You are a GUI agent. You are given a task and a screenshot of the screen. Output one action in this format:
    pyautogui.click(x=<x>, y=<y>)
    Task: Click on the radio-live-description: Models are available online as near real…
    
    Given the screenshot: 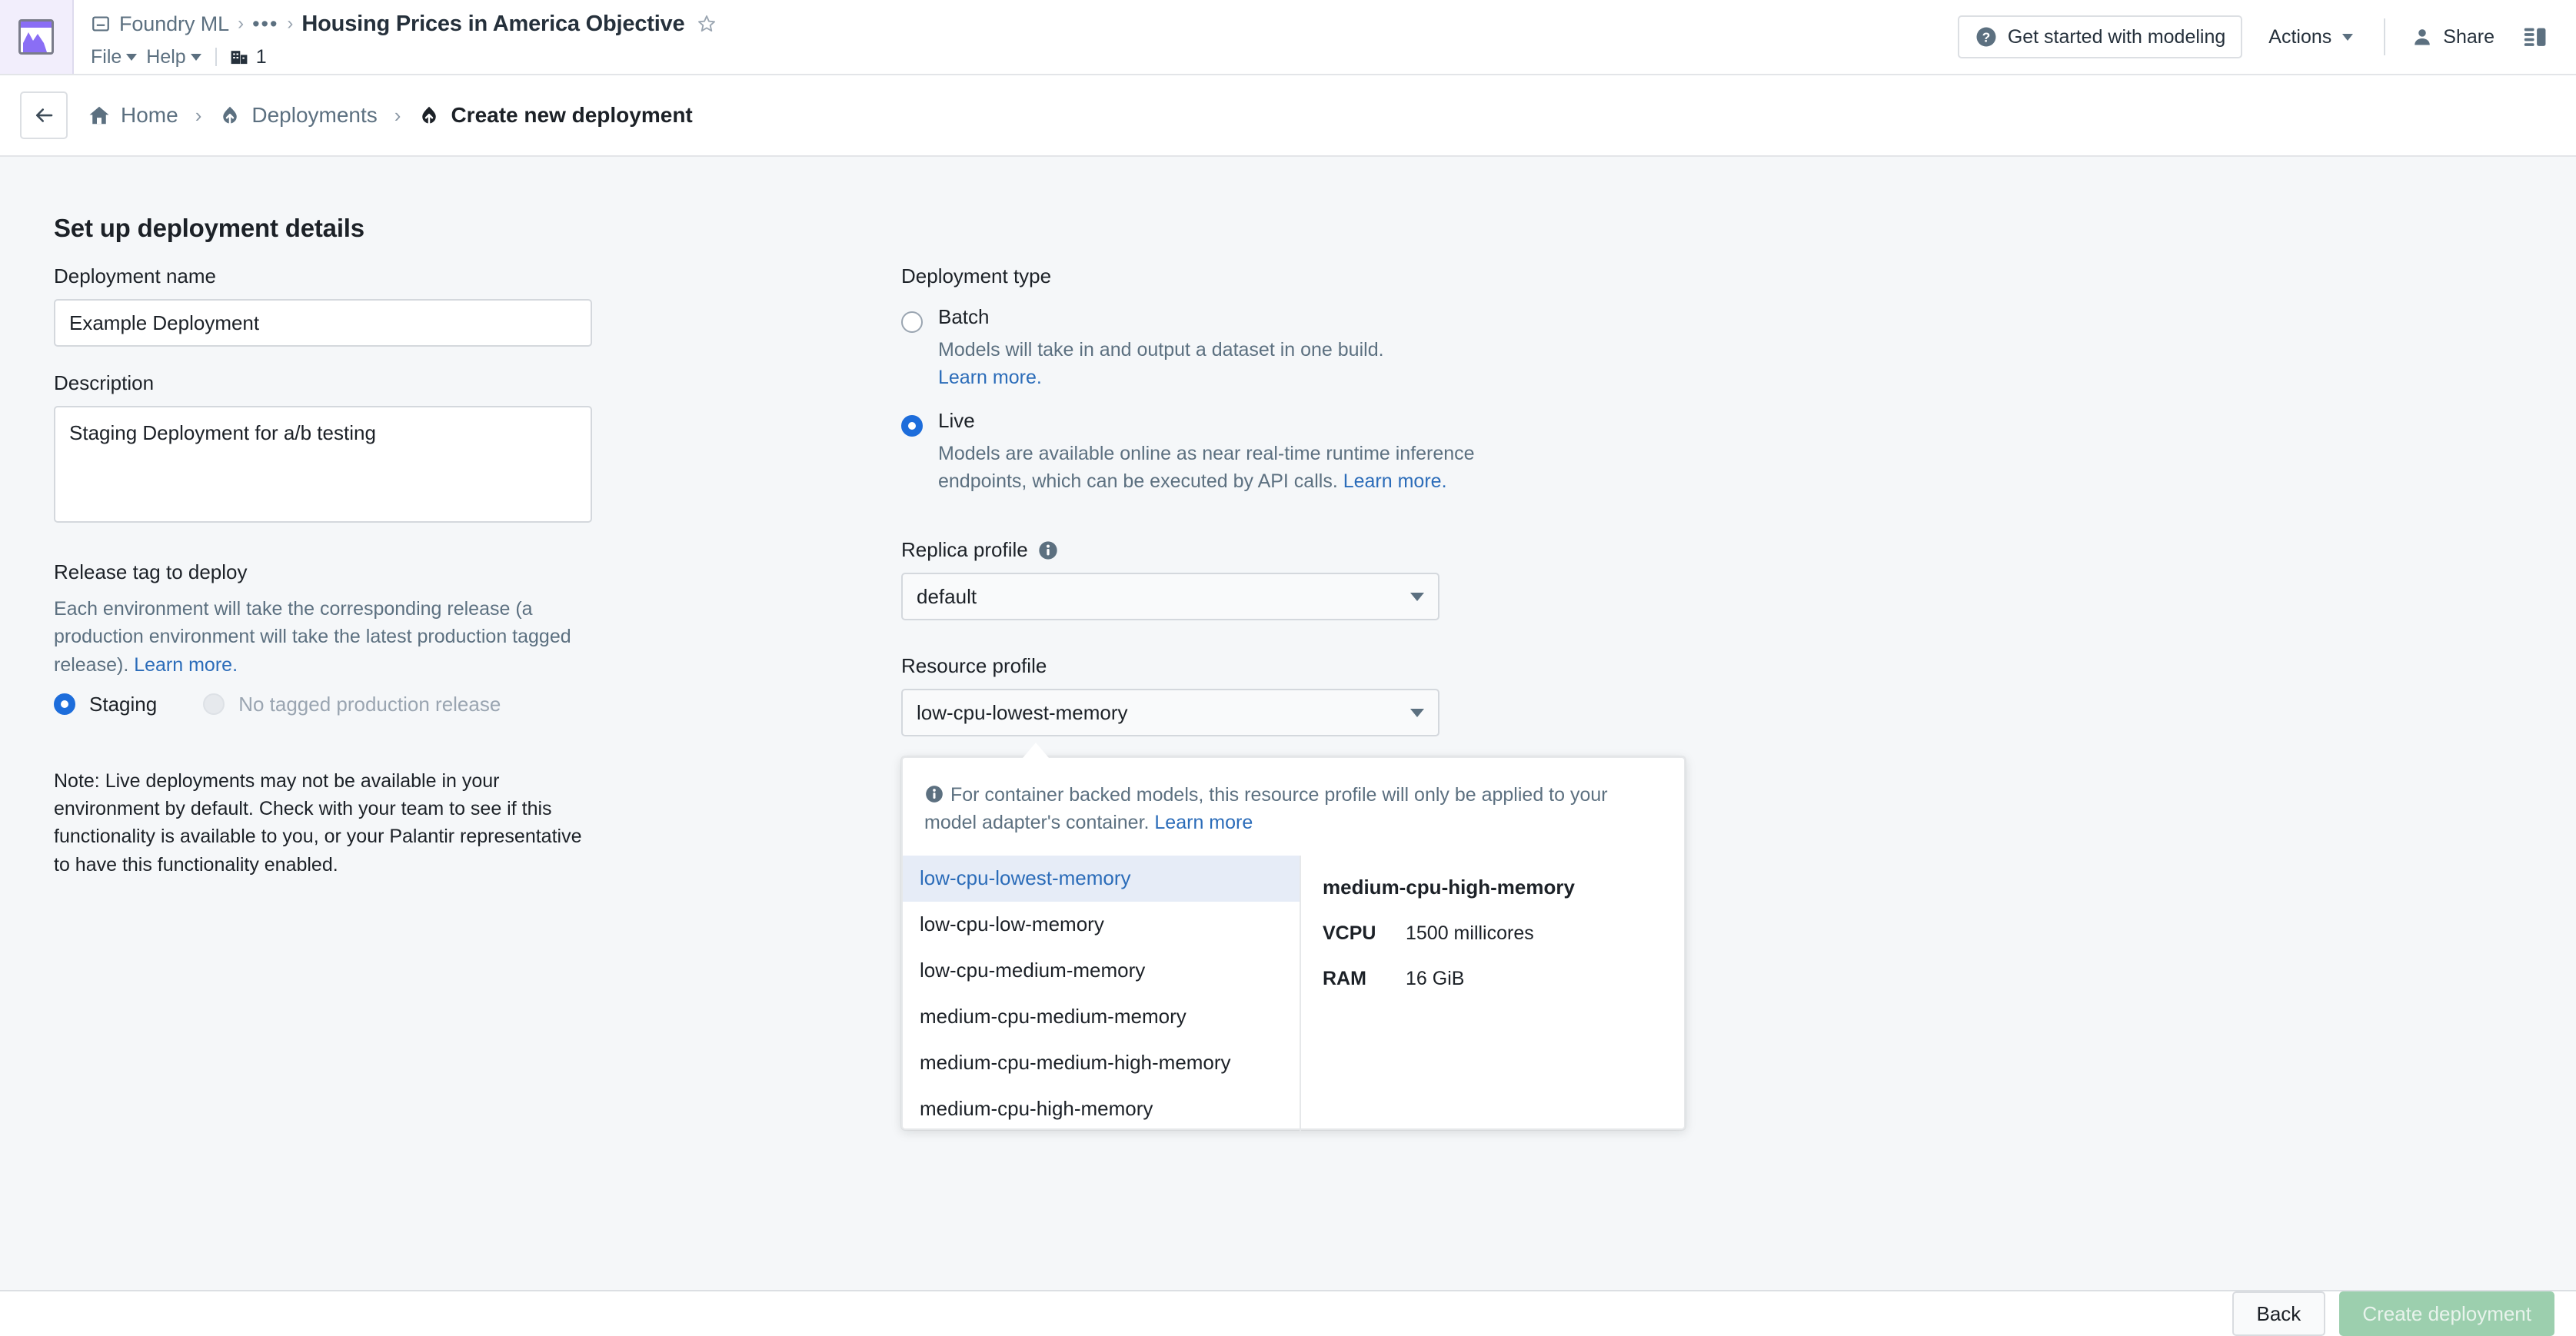 What is the action you would take?
    pyautogui.click(x=1207, y=468)
    